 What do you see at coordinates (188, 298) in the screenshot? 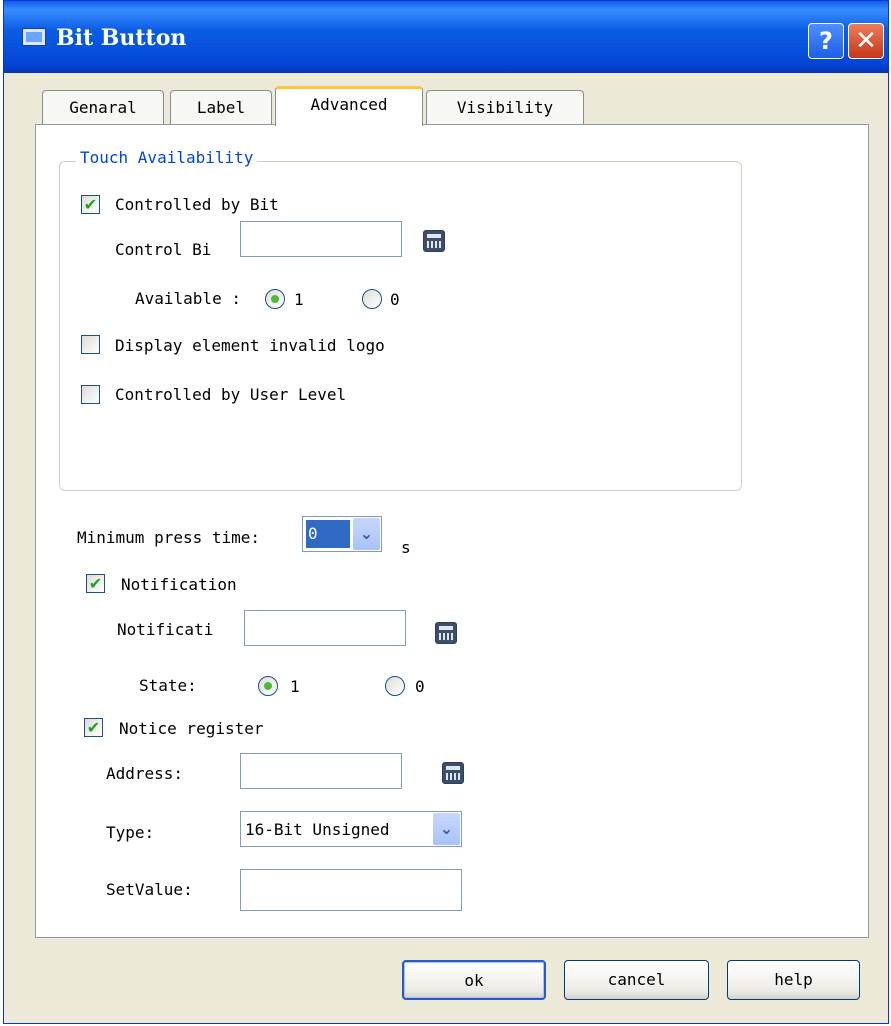
I see `available-label: Available :` at bounding box center [188, 298].